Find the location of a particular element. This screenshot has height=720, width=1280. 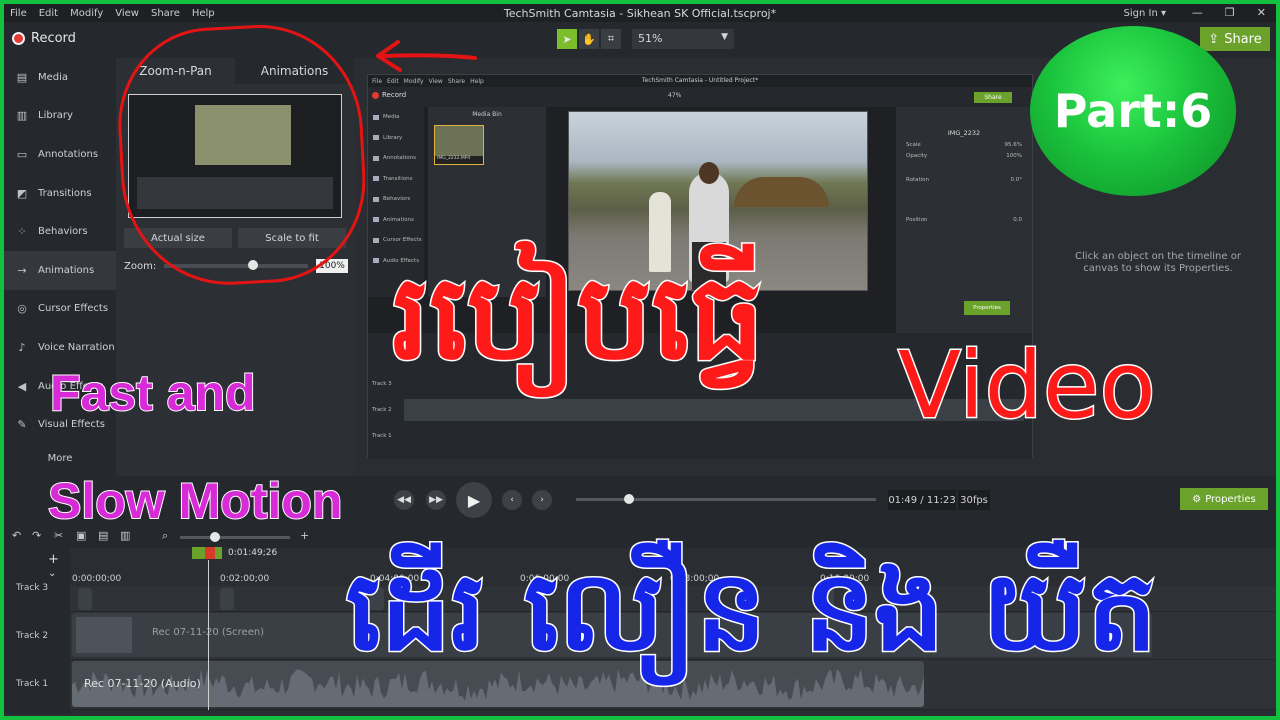

sidebar-item-label: Transitions is located at coordinates (65, 193).